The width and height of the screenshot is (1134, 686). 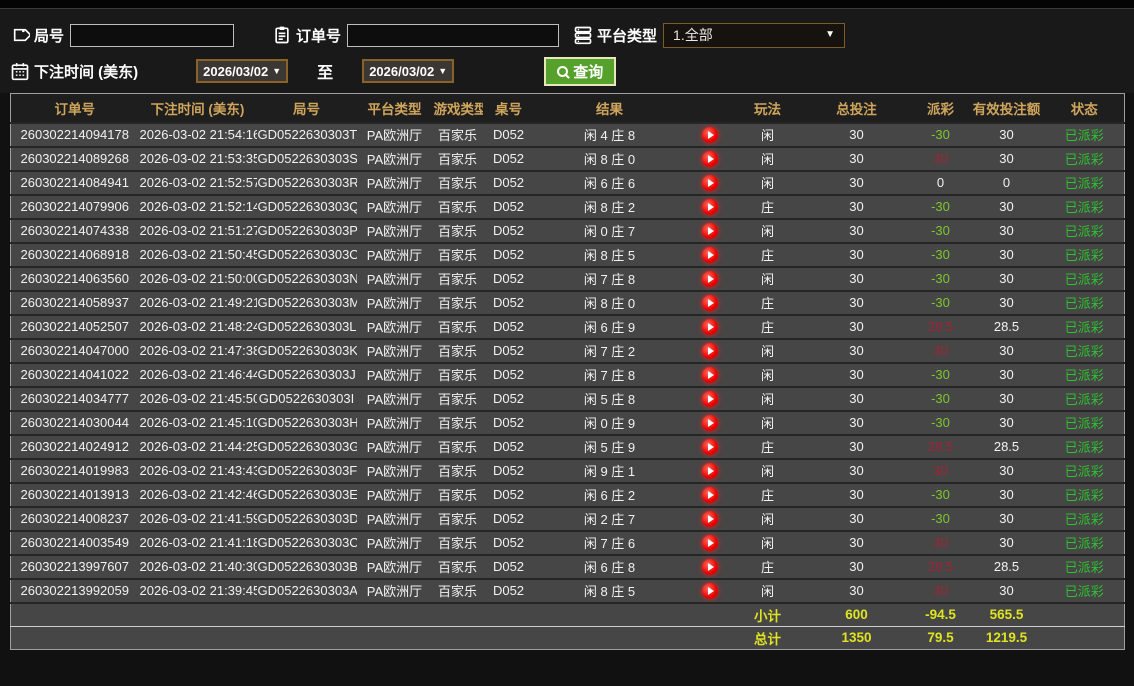 What do you see at coordinates (1006, 447) in the screenshot?
I see `valid-bet-cell: 28.5` at bounding box center [1006, 447].